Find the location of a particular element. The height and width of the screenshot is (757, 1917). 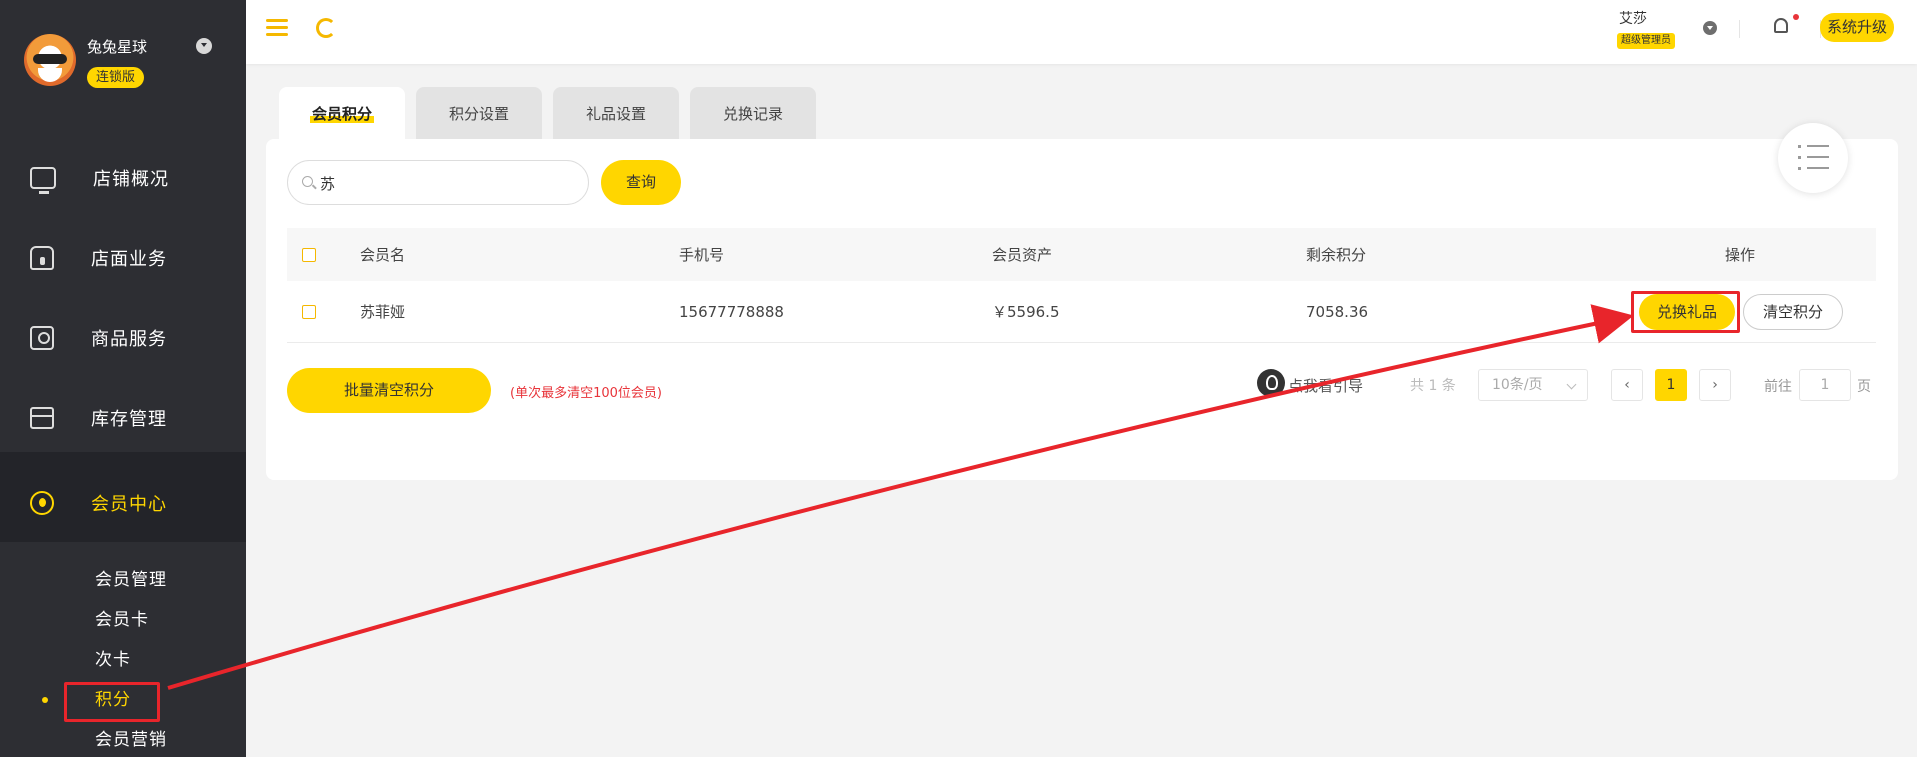

search-input is located at coordinates (445, 183).